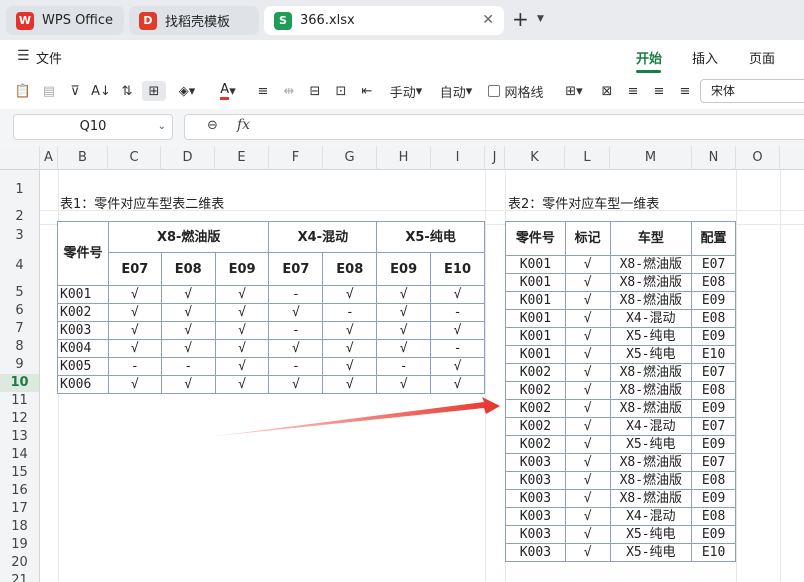 The width and height of the screenshot is (804, 582). I want to click on table-style-icon: ⊞▾, so click(574, 91).